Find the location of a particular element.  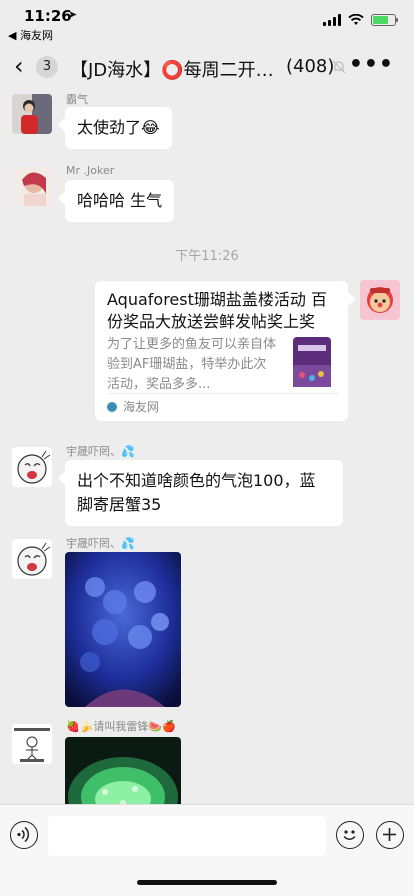

smiley-icon is located at coordinates (349, 835).